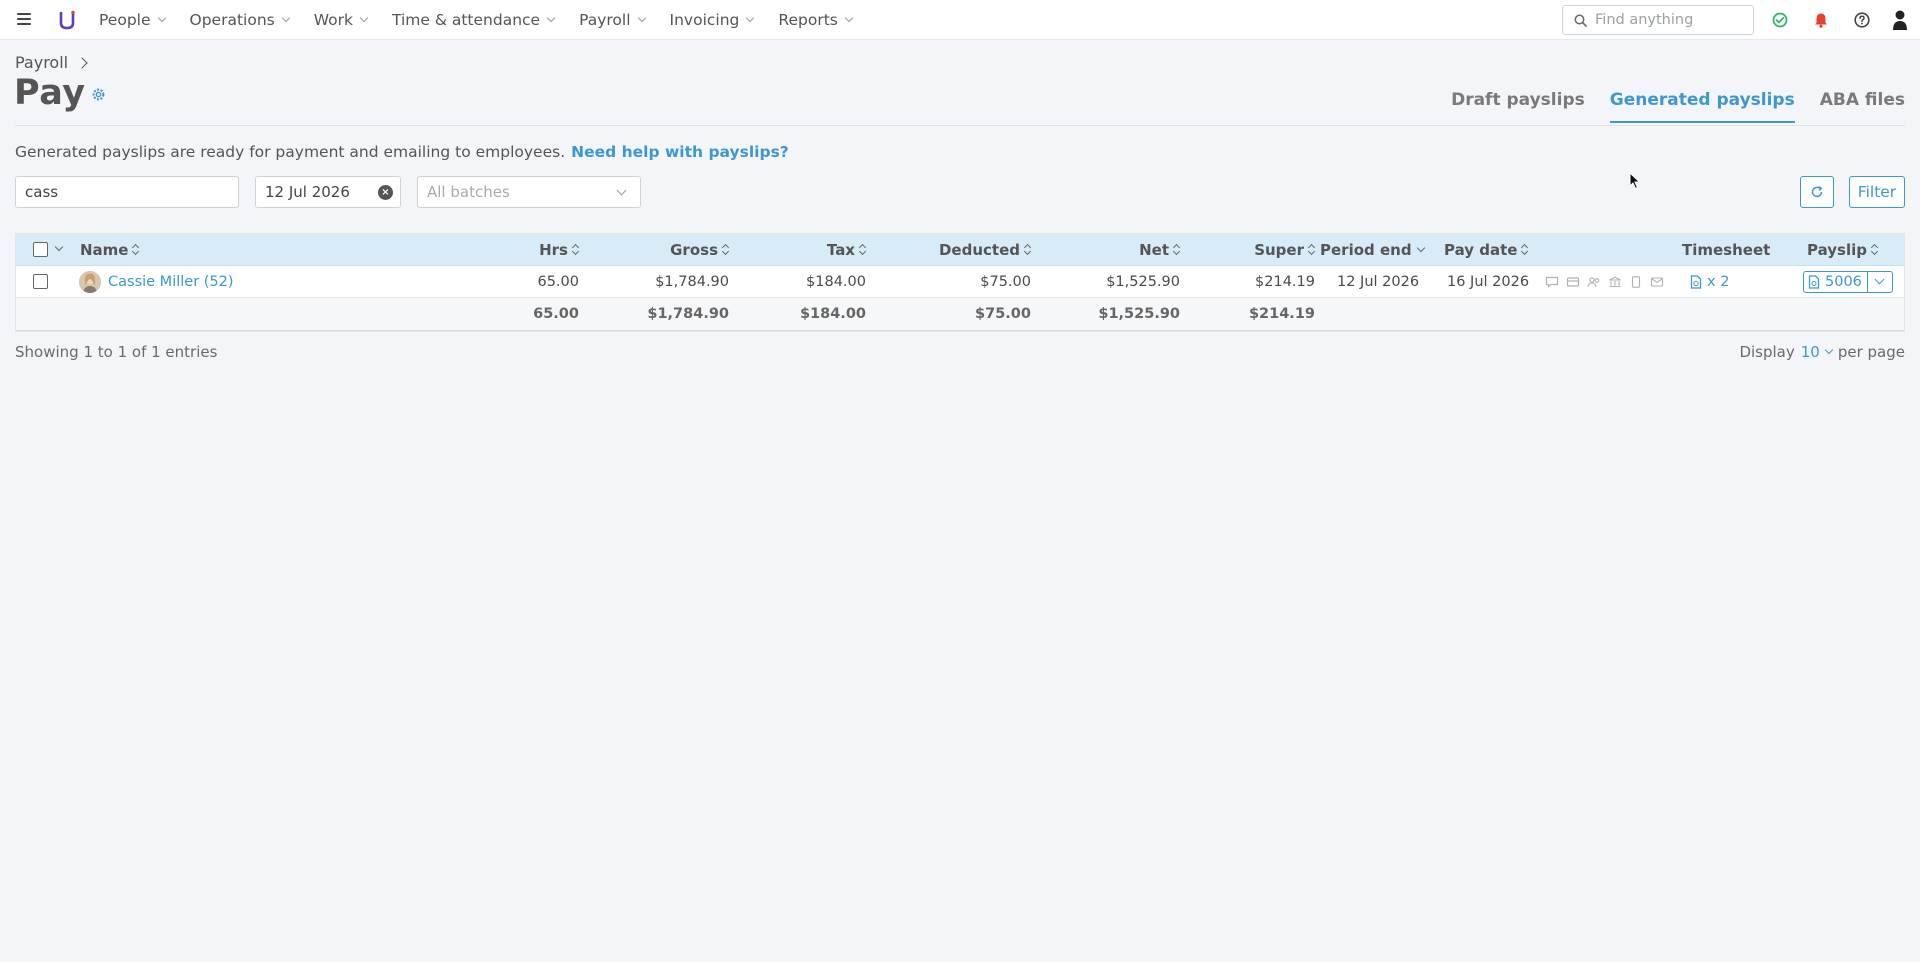  Describe the element at coordinates (385, 192) in the screenshot. I see `clear-date-icon: ×` at that location.